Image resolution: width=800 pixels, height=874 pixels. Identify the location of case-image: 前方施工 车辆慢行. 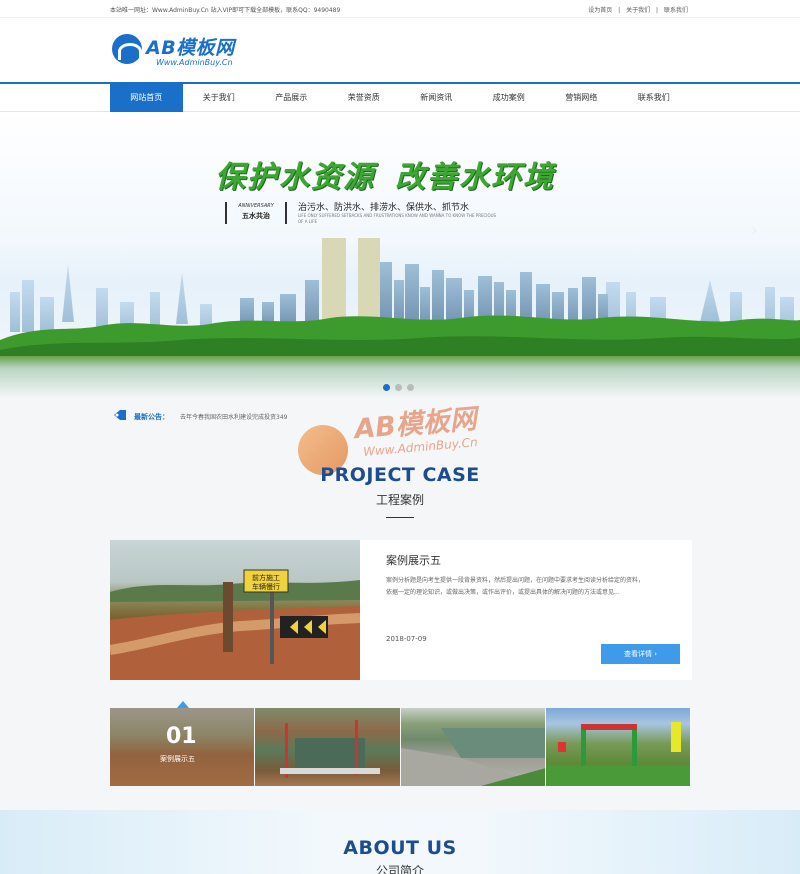
(235, 610).